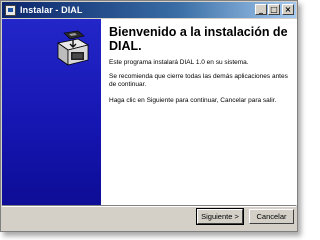  I want to click on caption-buttons: _ □ ×, so click(274, 9).